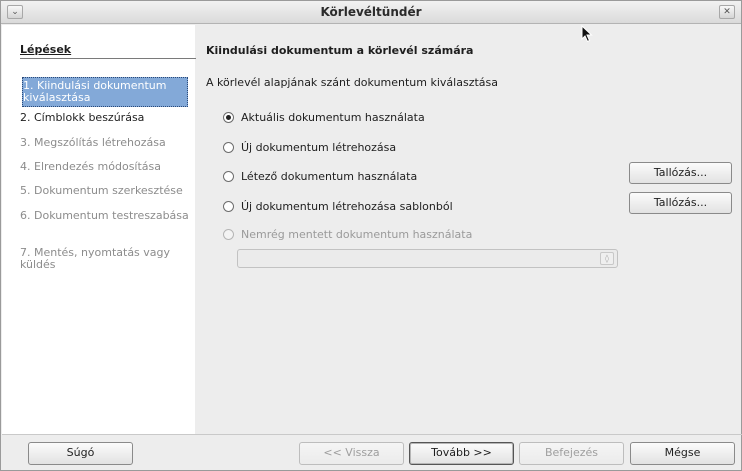 The height and width of the screenshot is (471, 742). I want to click on title-bar: ⌄ Körlevéltündér ✕, so click(371, 12).